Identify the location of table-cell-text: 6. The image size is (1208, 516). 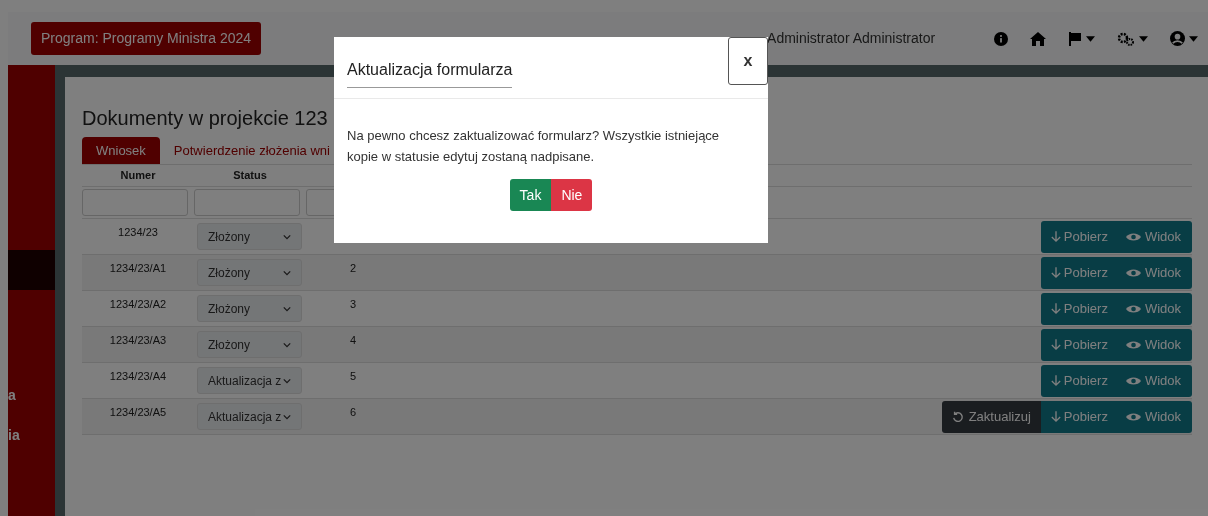
(354, 412).